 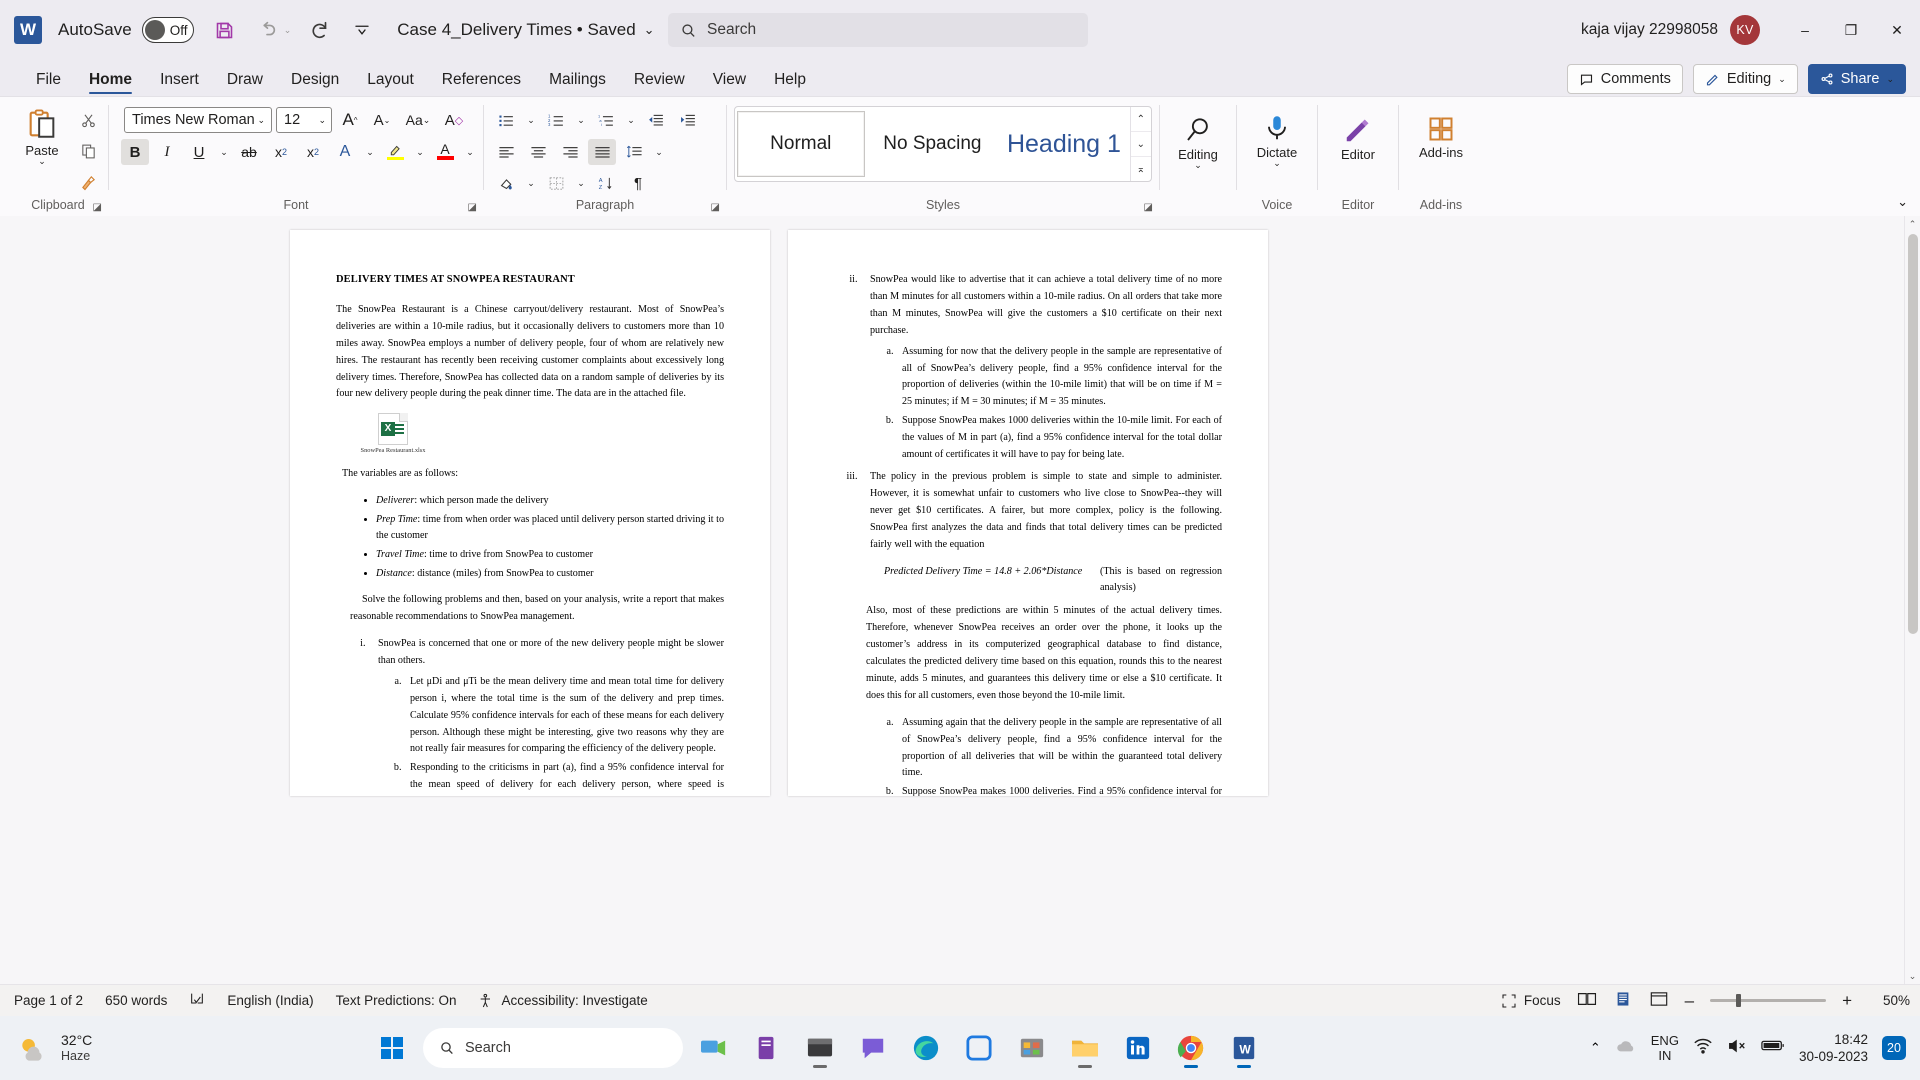 What do you see at coordinates (88, 151) in the screenshot?
I see `copy-button` at bounding box center [88, 151].